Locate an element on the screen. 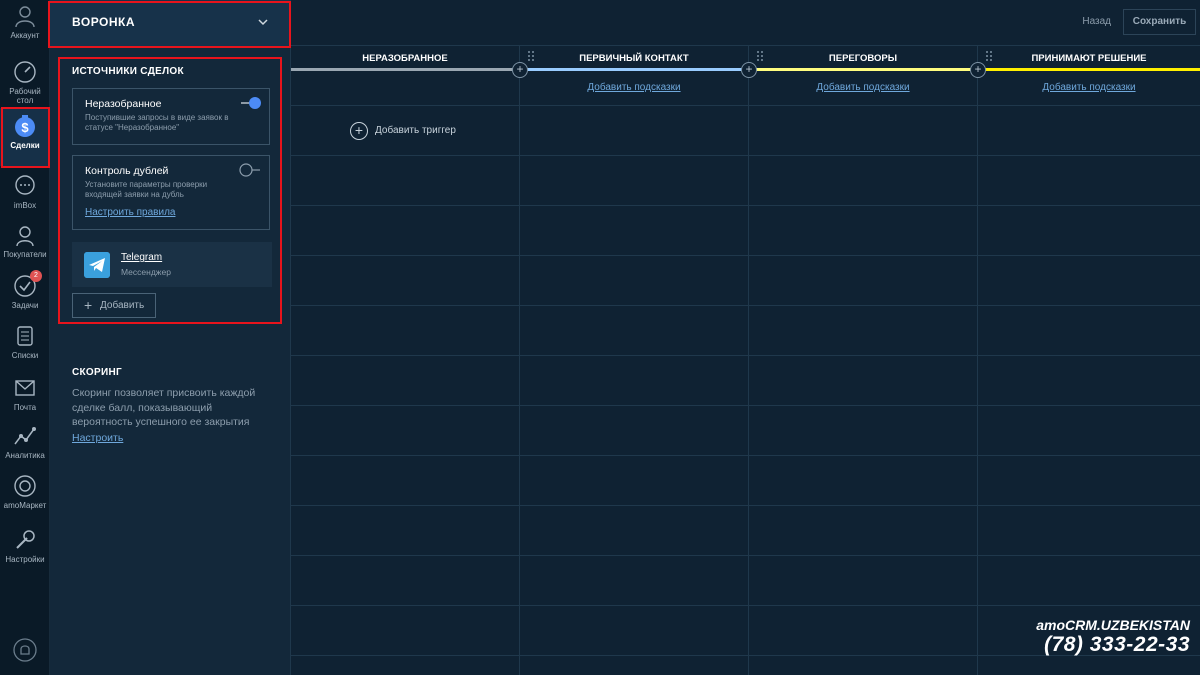 Image resolution: width=1200 pixels, height=675 pixels. telegram-type: Мессенджер is located at coordinates (146, 272).